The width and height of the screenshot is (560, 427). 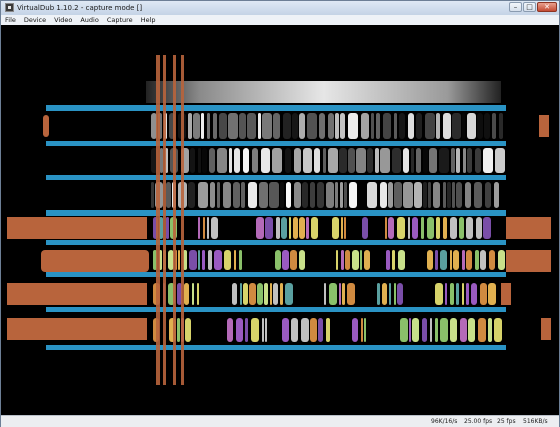 What do you see at coordinates (80, 8) in the screenshot?
I see `window-title: VirtualDub 1.10.2 - capture mode []` at bounding box center [80, 8].